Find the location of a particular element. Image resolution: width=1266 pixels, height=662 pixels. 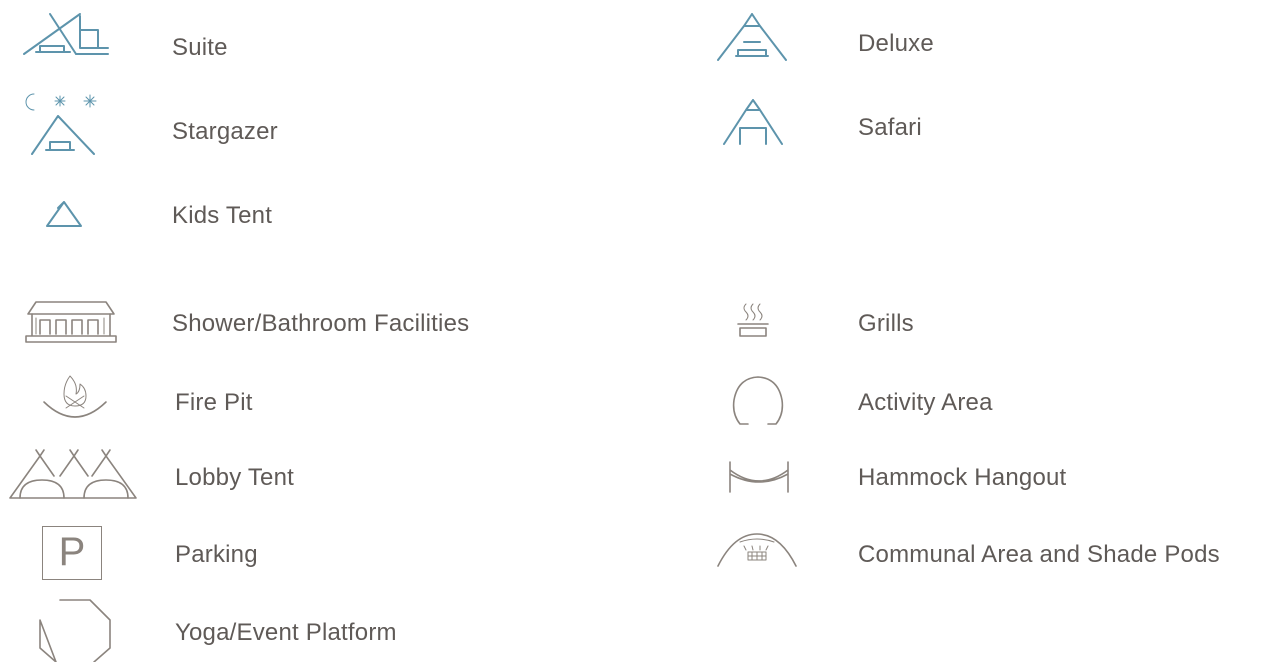

safari-tent-icon is located at coordinates (753, 122).